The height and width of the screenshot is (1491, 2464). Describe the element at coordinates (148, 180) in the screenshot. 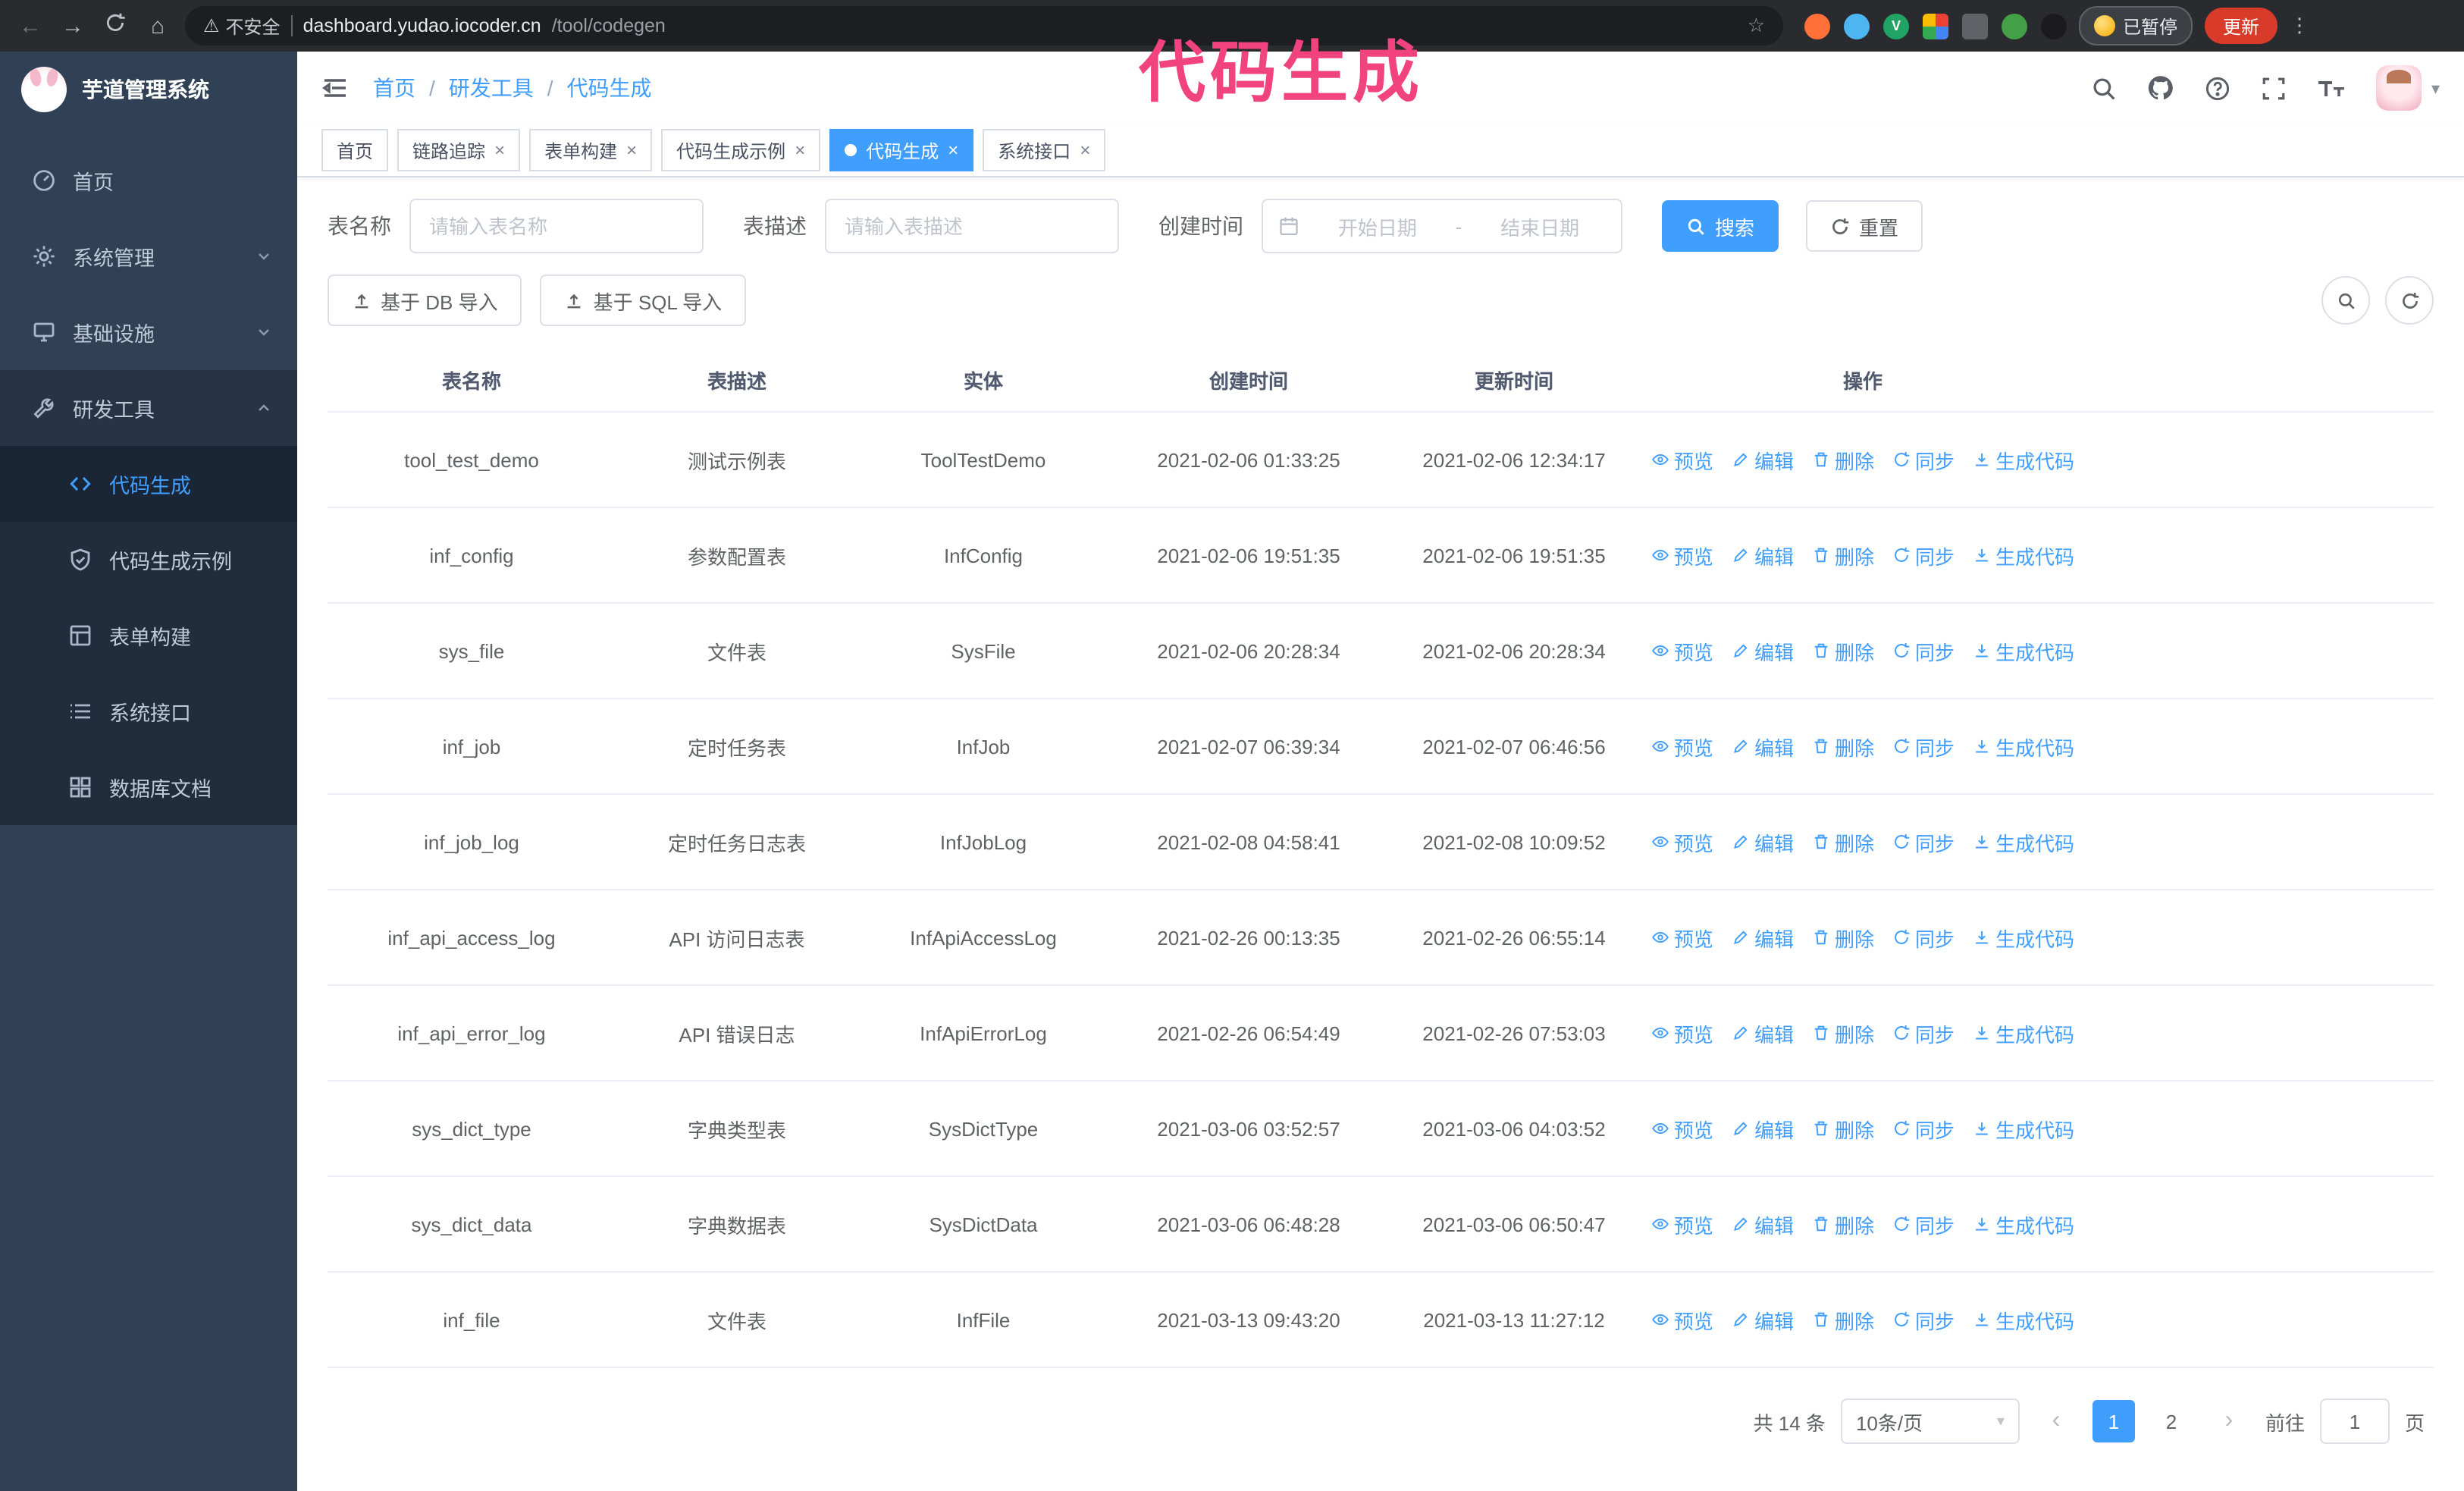

I see `sidebar-item-home: 首页` at that location.